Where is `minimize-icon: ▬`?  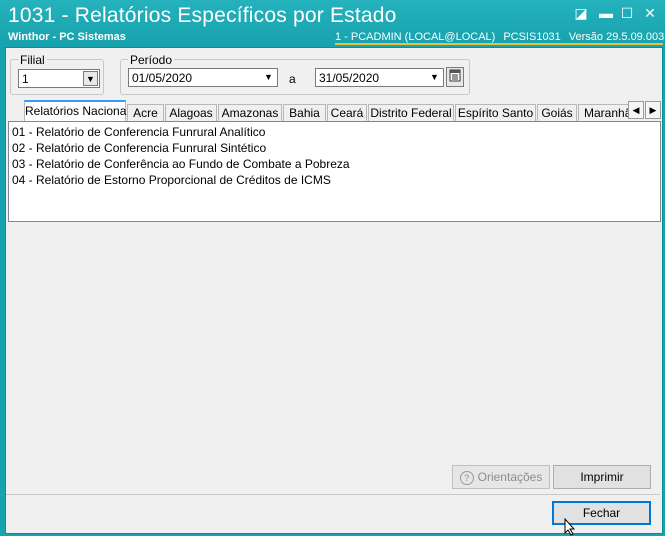 minimize-icon: ▬ is located at coordinates (606, 13).